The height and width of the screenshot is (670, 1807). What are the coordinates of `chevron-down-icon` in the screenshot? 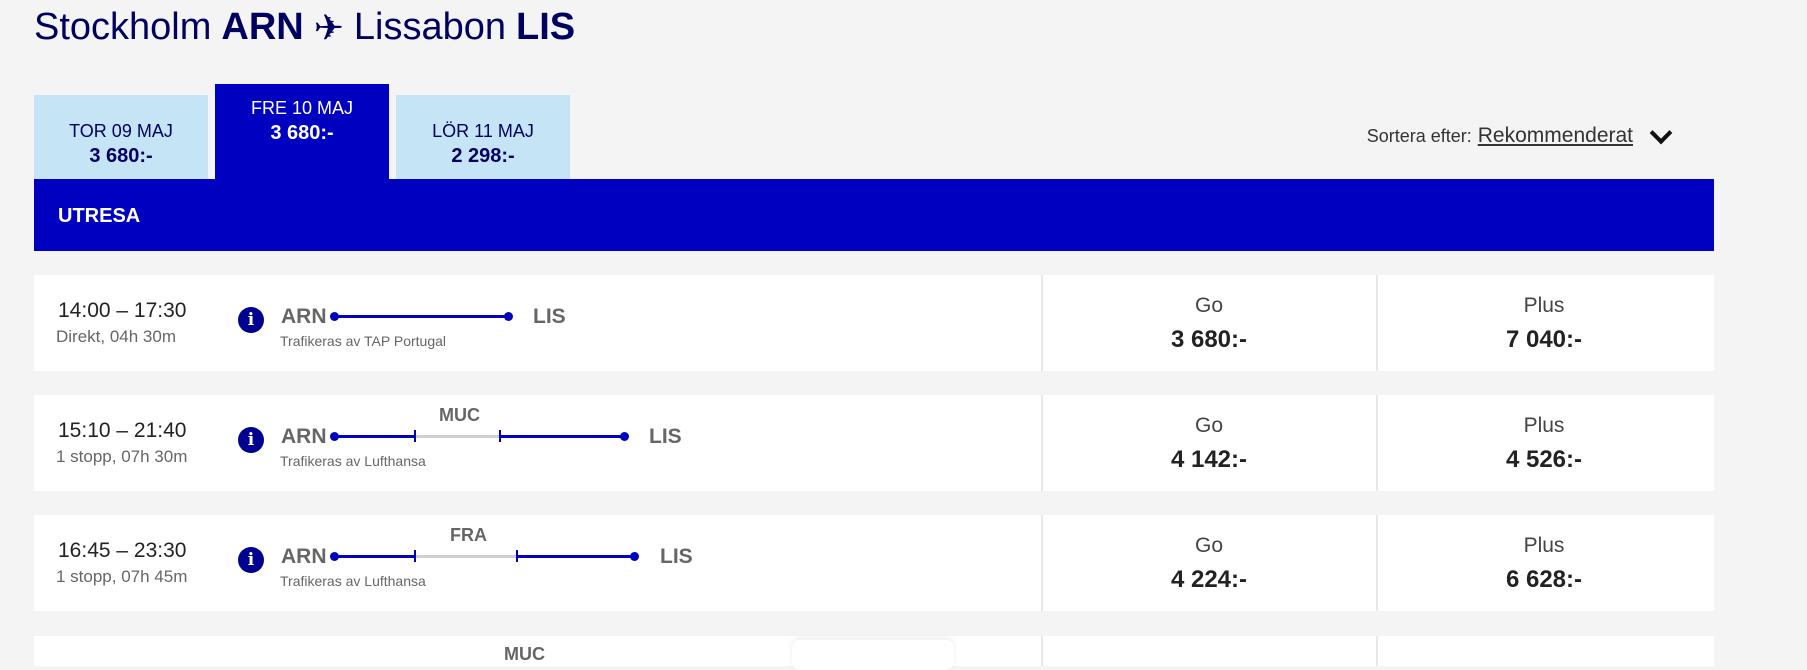 It's located at (1661, 133).